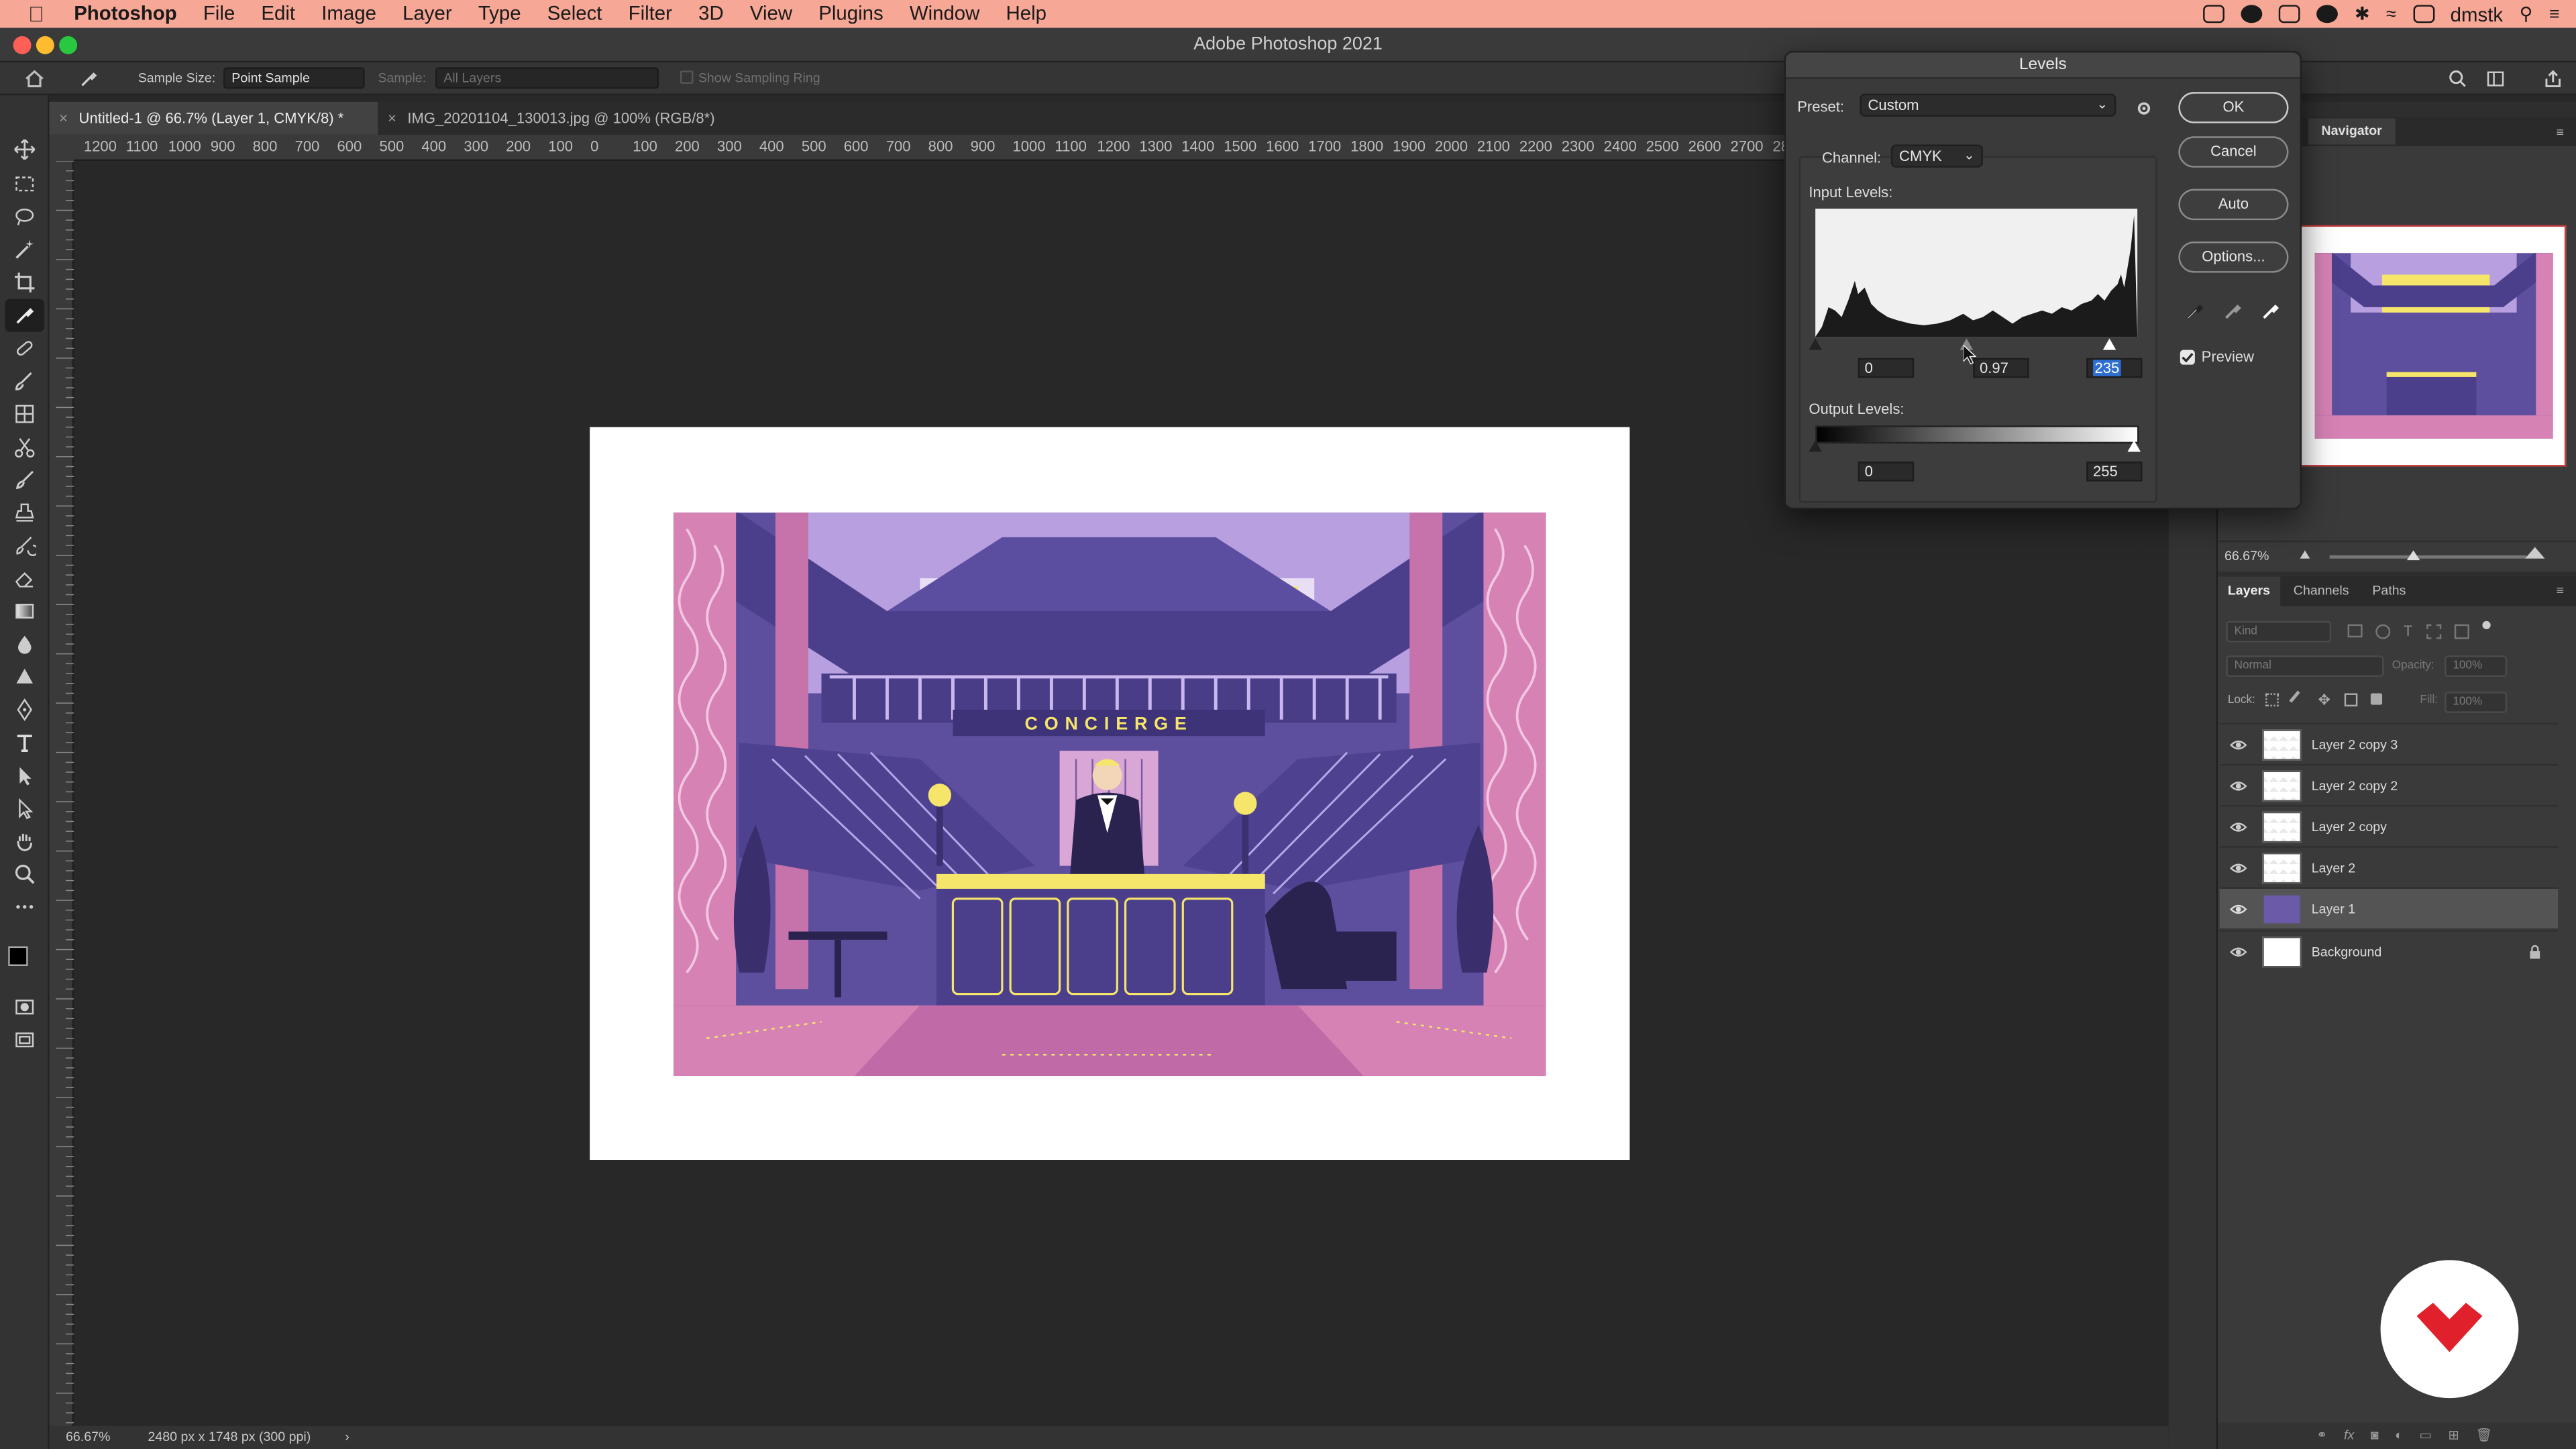 Image resolution: width=2576 pixels, height=1449 pixels. What do you see at coordinates (24, 249) in the screenshot?
I see `magic-wand-tool-icon` at bounding box center [24, 249].